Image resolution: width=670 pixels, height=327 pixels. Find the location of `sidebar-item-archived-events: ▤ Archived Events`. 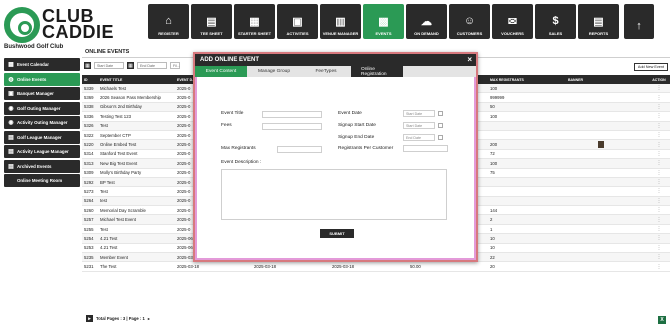

sidebar-item-archived-events: ▤ Archived Events is located at coordinates (42, 166).